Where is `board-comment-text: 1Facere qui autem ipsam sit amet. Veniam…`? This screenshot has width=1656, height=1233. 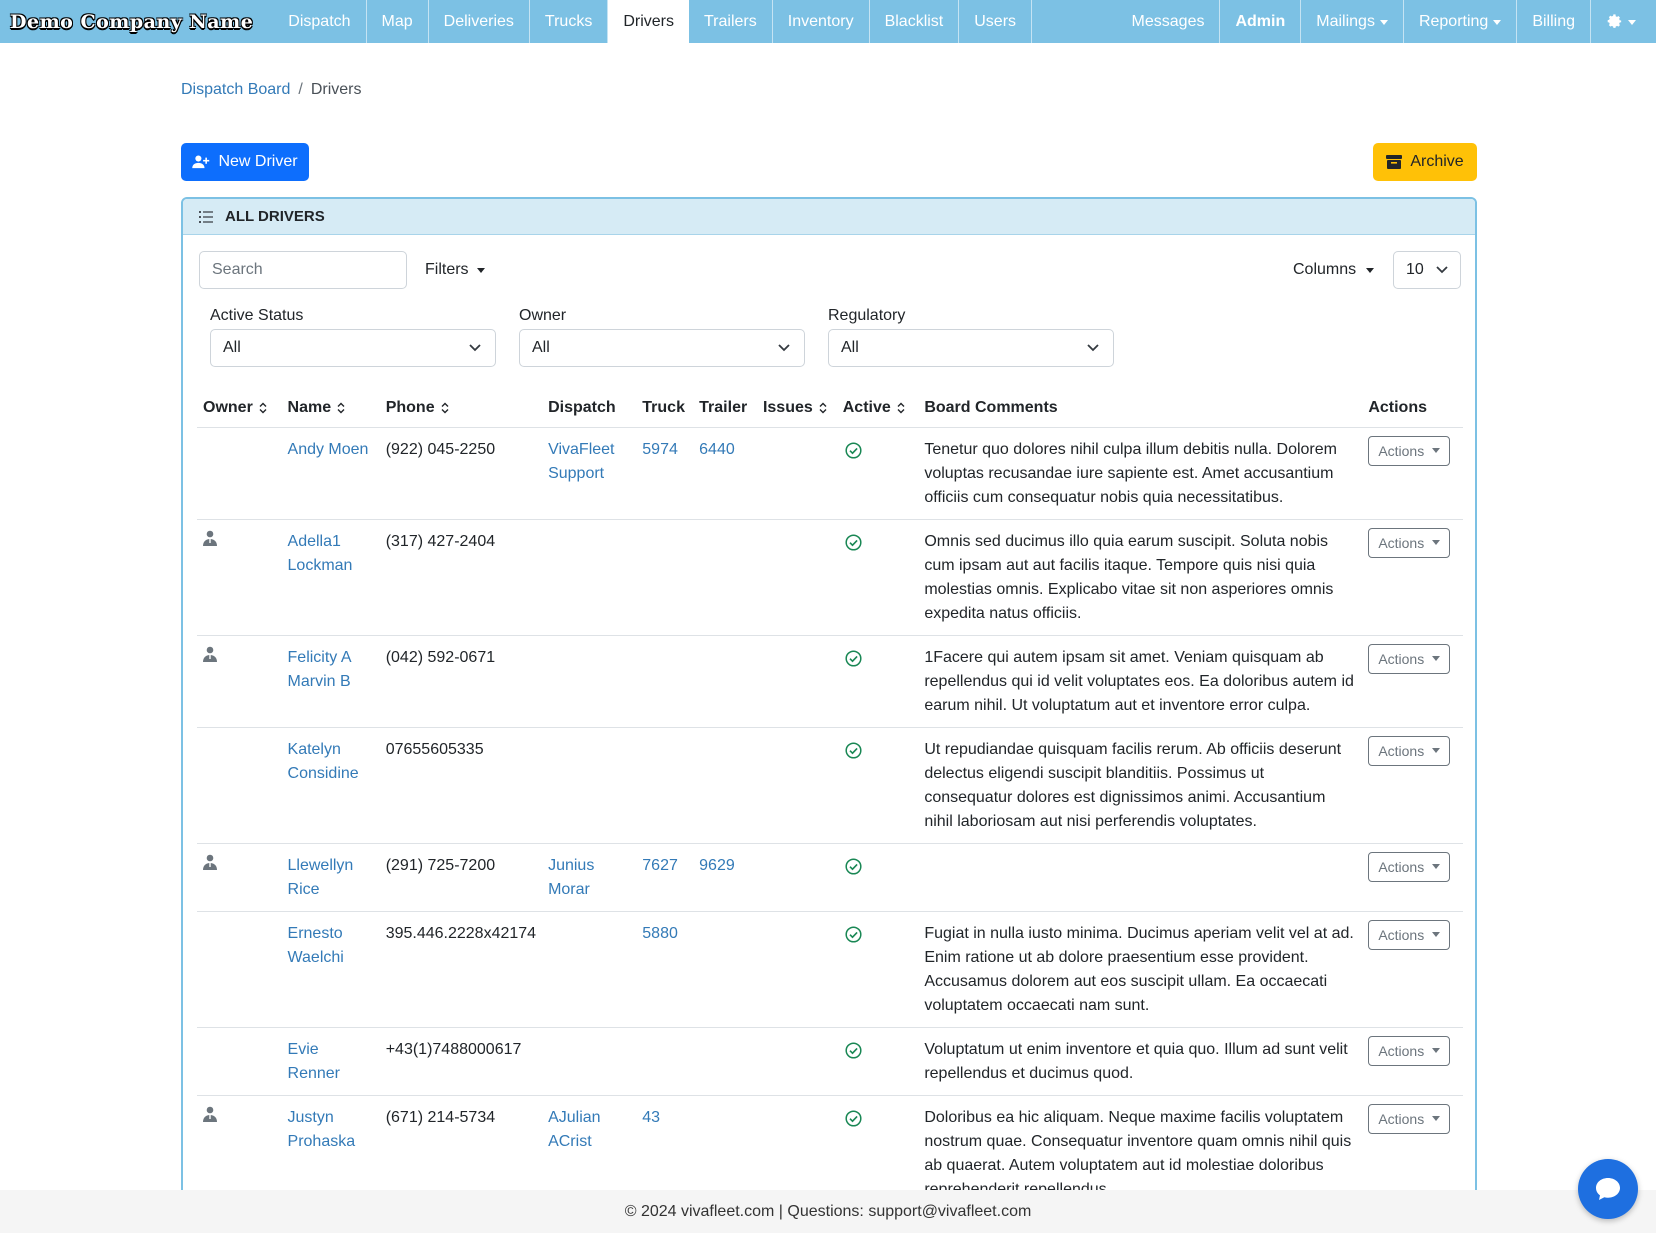 board-comment-text: 1Facere qui autem ipsam sit amet. Veniam… is located at coordinates (1139, 681).